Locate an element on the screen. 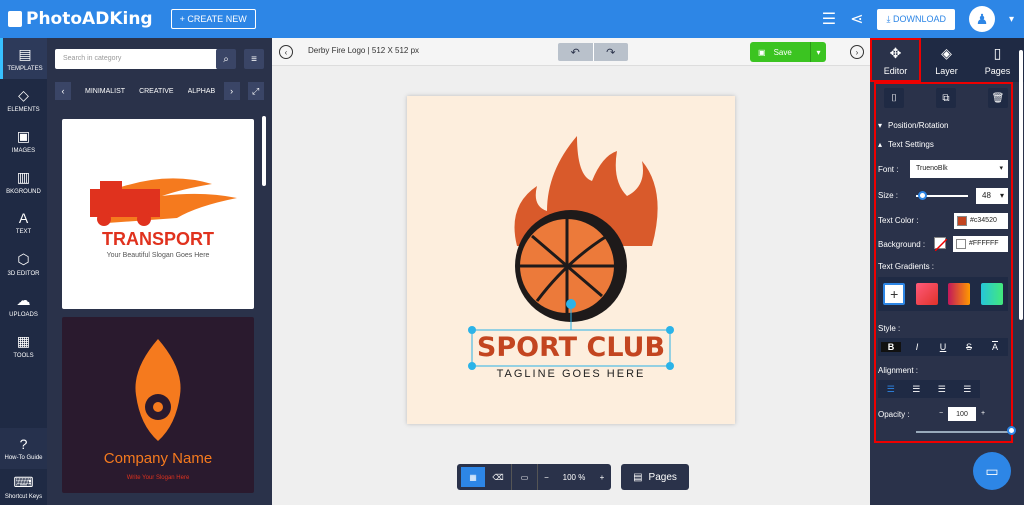 The width and height of the screenshot is (1024, 505). align-justify-icon: ☰ is located at coordinates (967, 389).